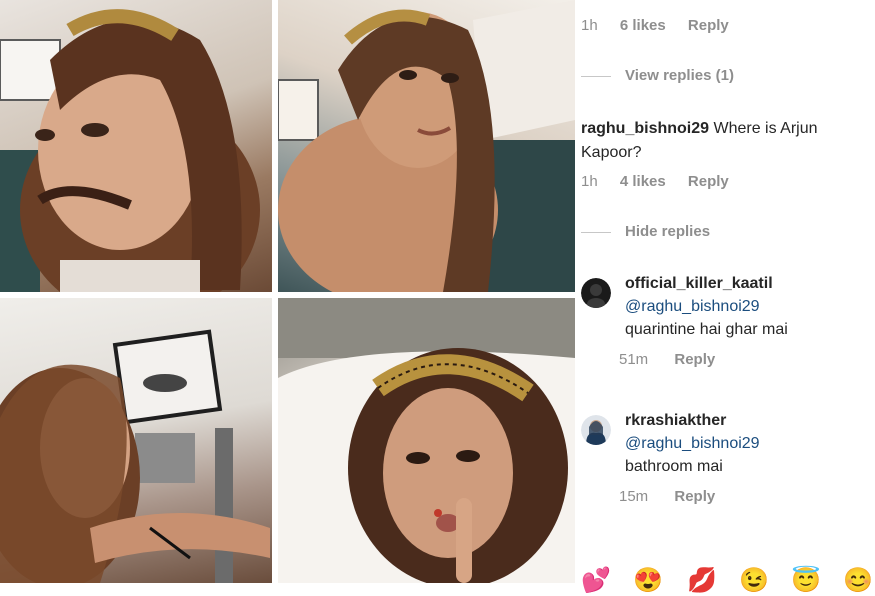 This screenshot has width=875, height=596. I want to click on reply-text: bathroom mai, so click(674, 466).